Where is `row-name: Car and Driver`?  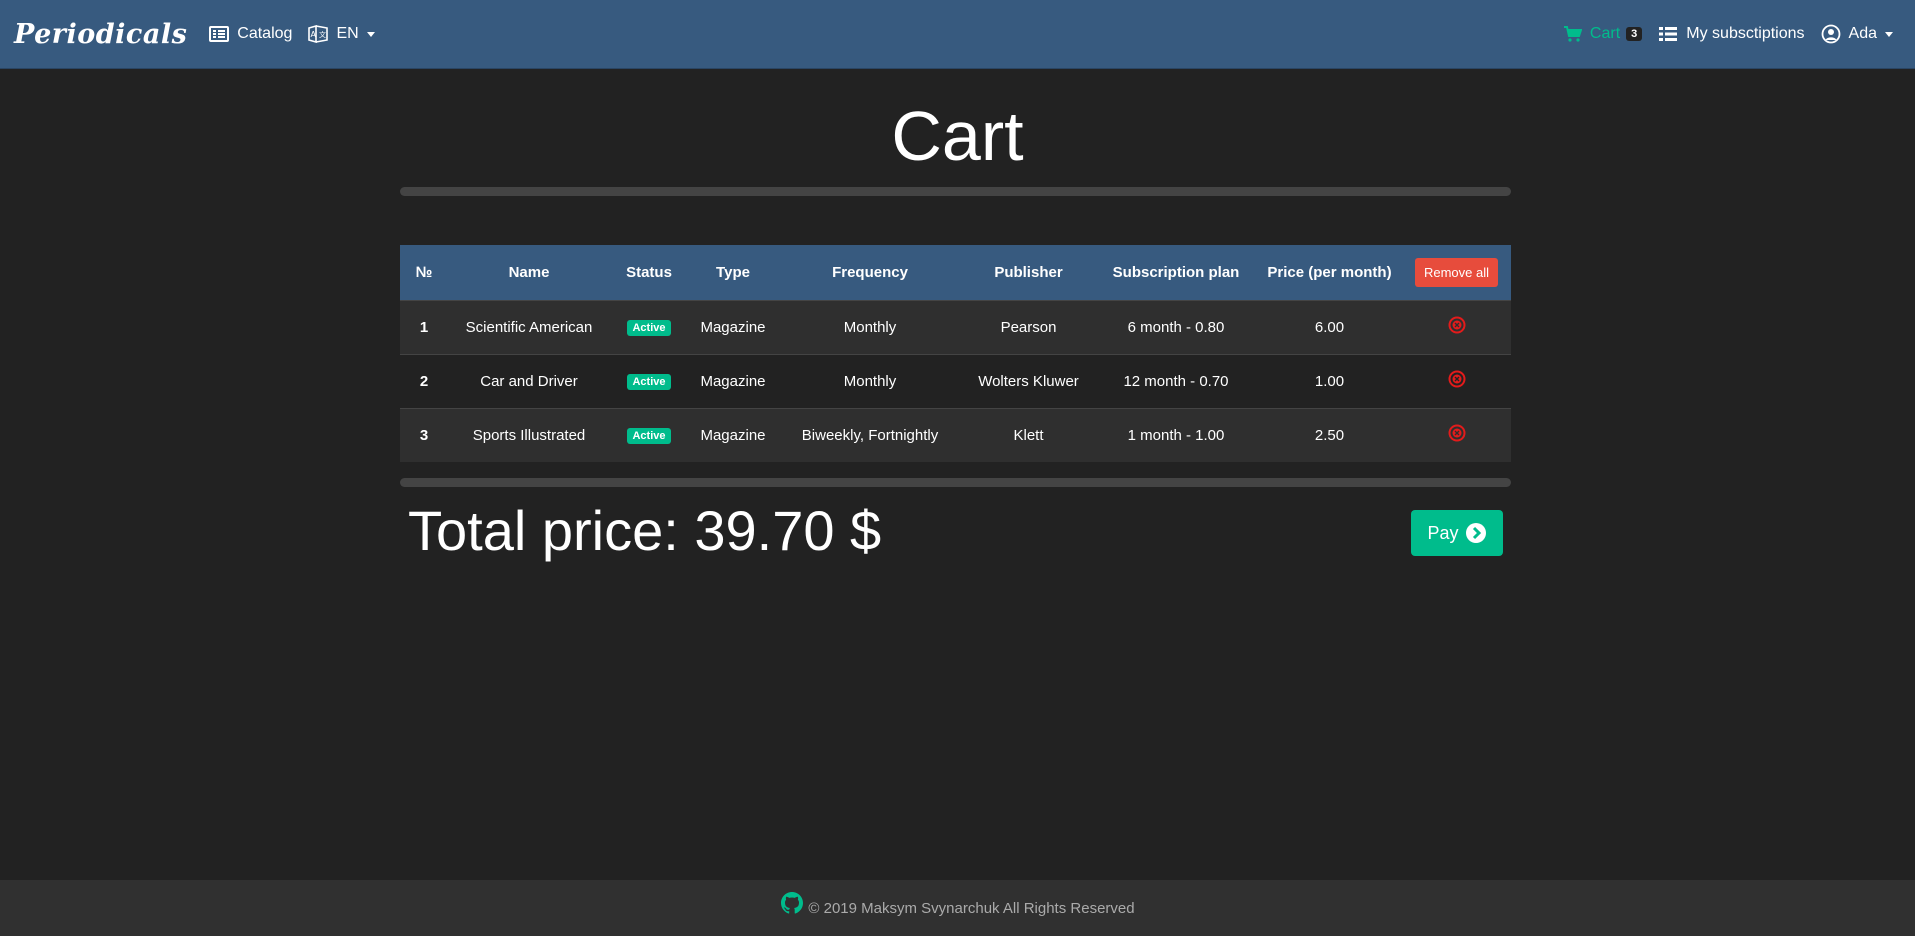 row-name: Car and Driver is located at coordinates (529, 381).